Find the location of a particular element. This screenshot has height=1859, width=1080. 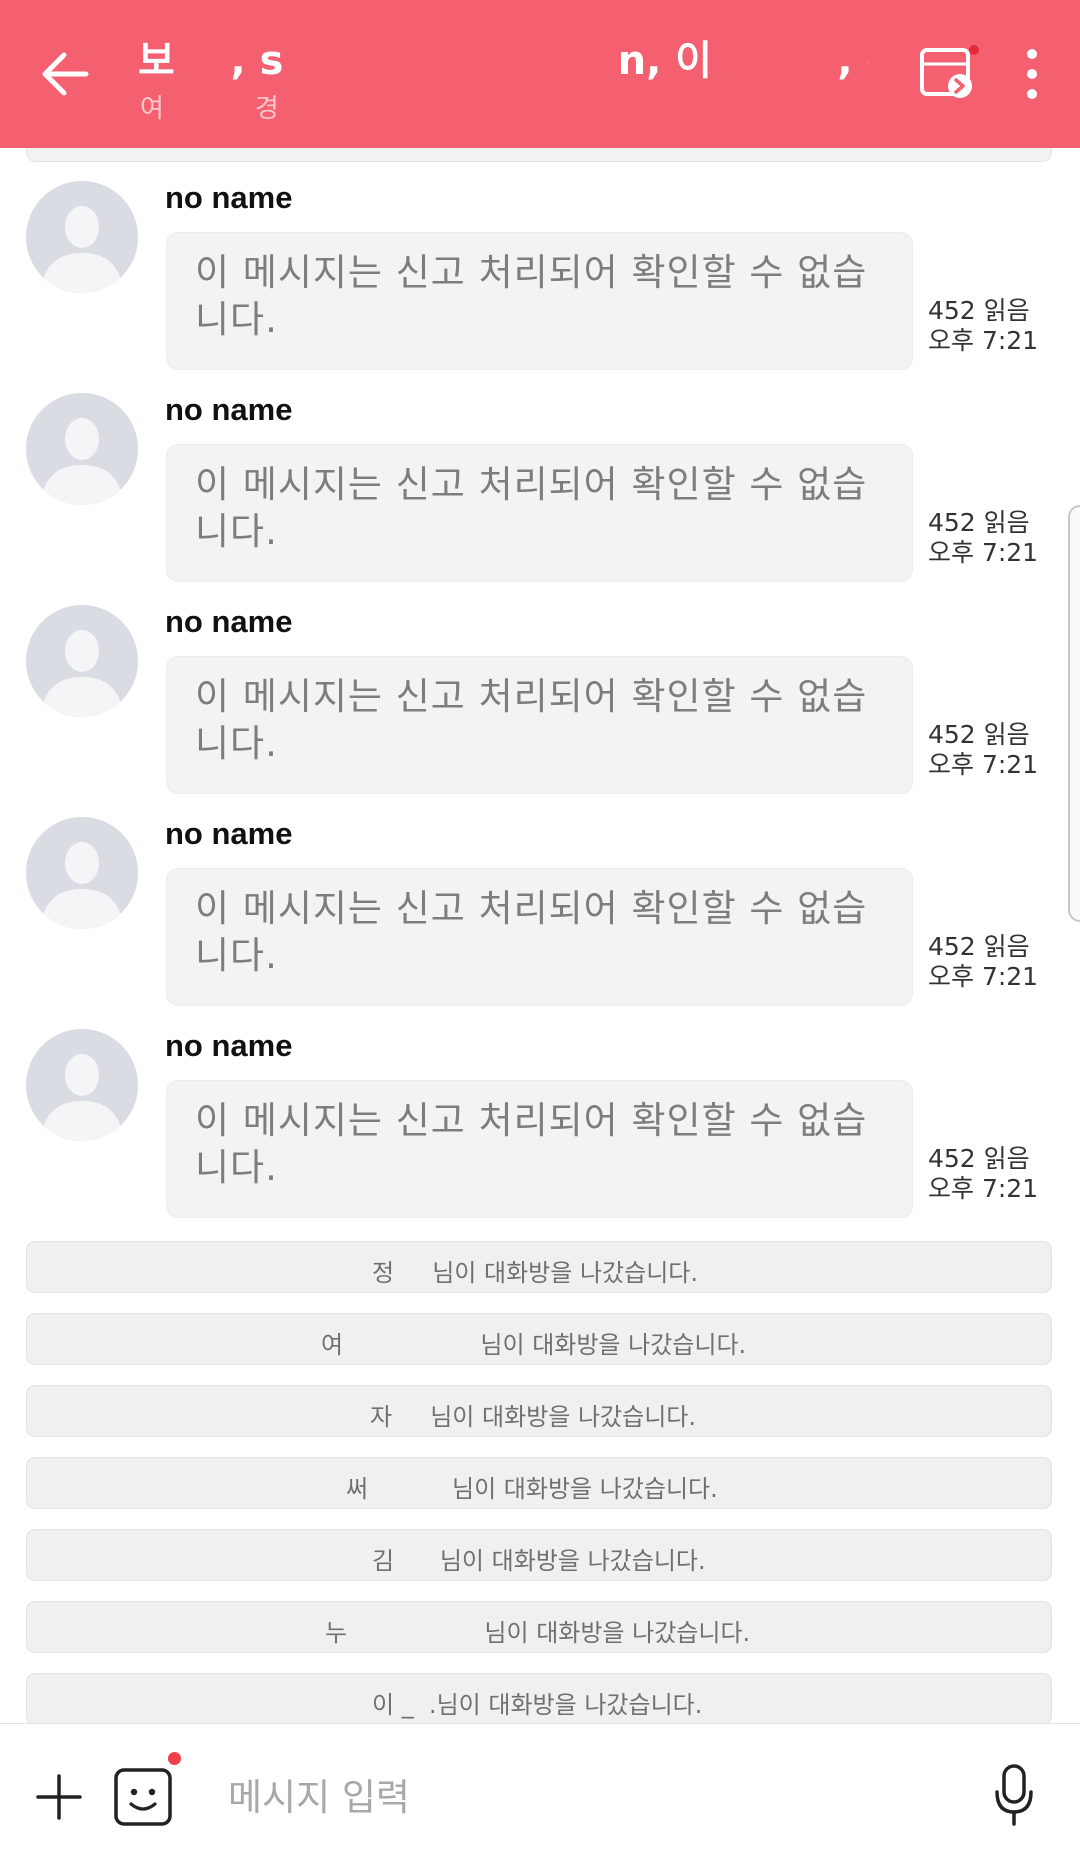

chat-header: 보 , s n, 이 , 홍...(207) 여 경 is located at coordinates (540, 74).